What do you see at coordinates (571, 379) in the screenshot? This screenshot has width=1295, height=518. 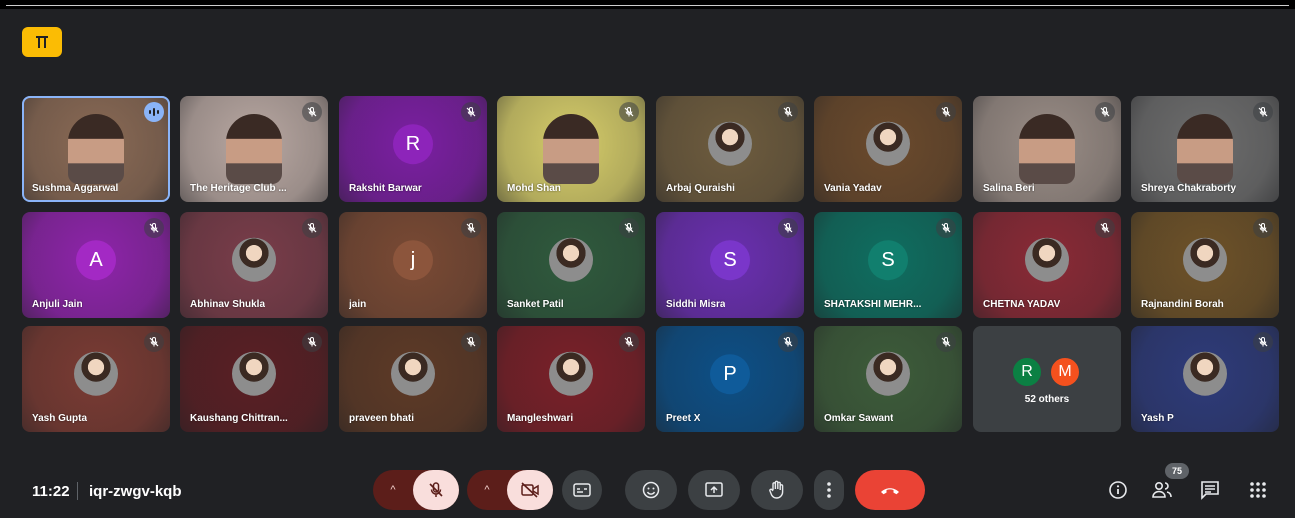 I see `participant-tile-mangleshwari: Mangleshwari` at bounding box center [571, 379].